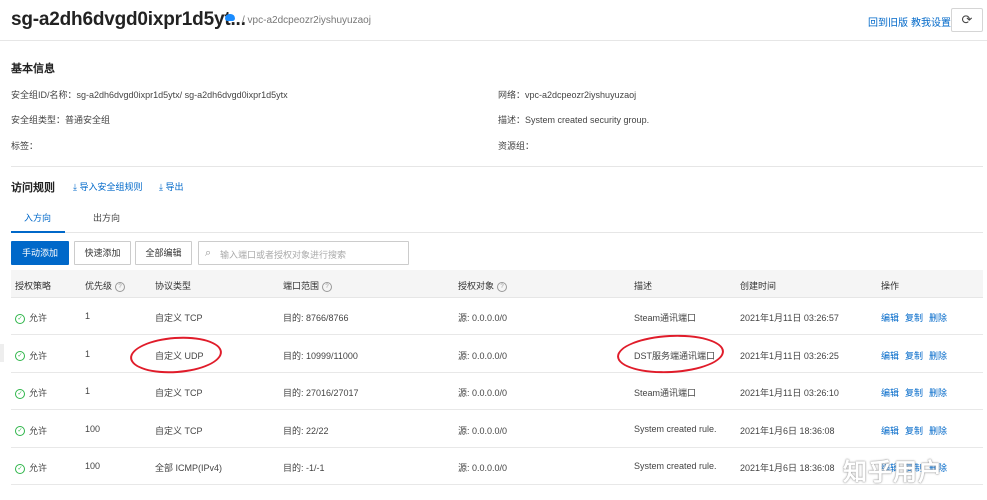  I want to click on vpc-breadcrumb: / vpc-a2dcpeozr2iyshuyuzaoj, so click(306, 20).